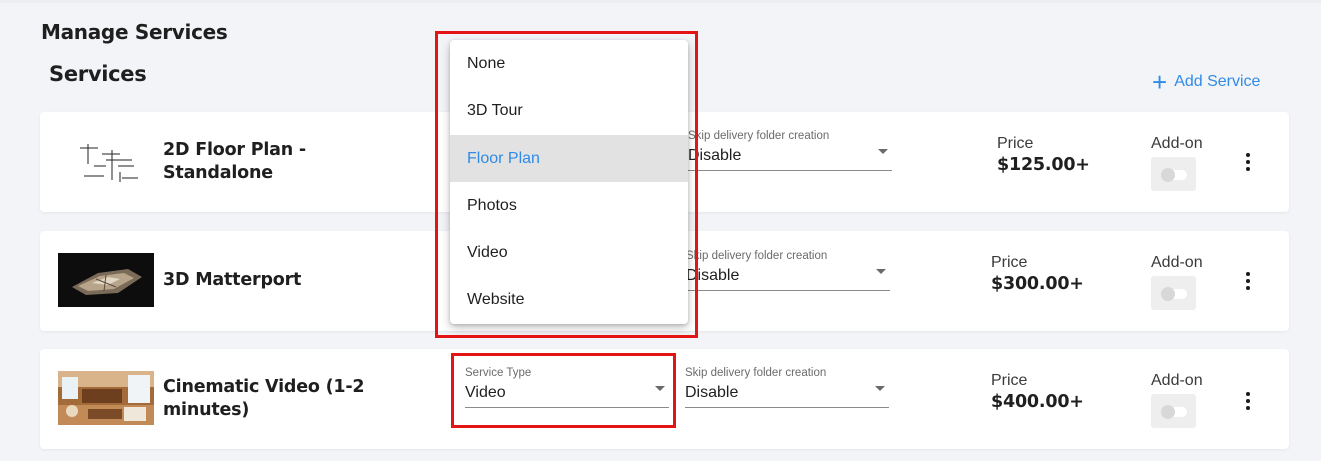 Image resolution: width=1321 pixels, height=461 pixels. I want to click on service-name: 3D Matterport, so click(232, 280).